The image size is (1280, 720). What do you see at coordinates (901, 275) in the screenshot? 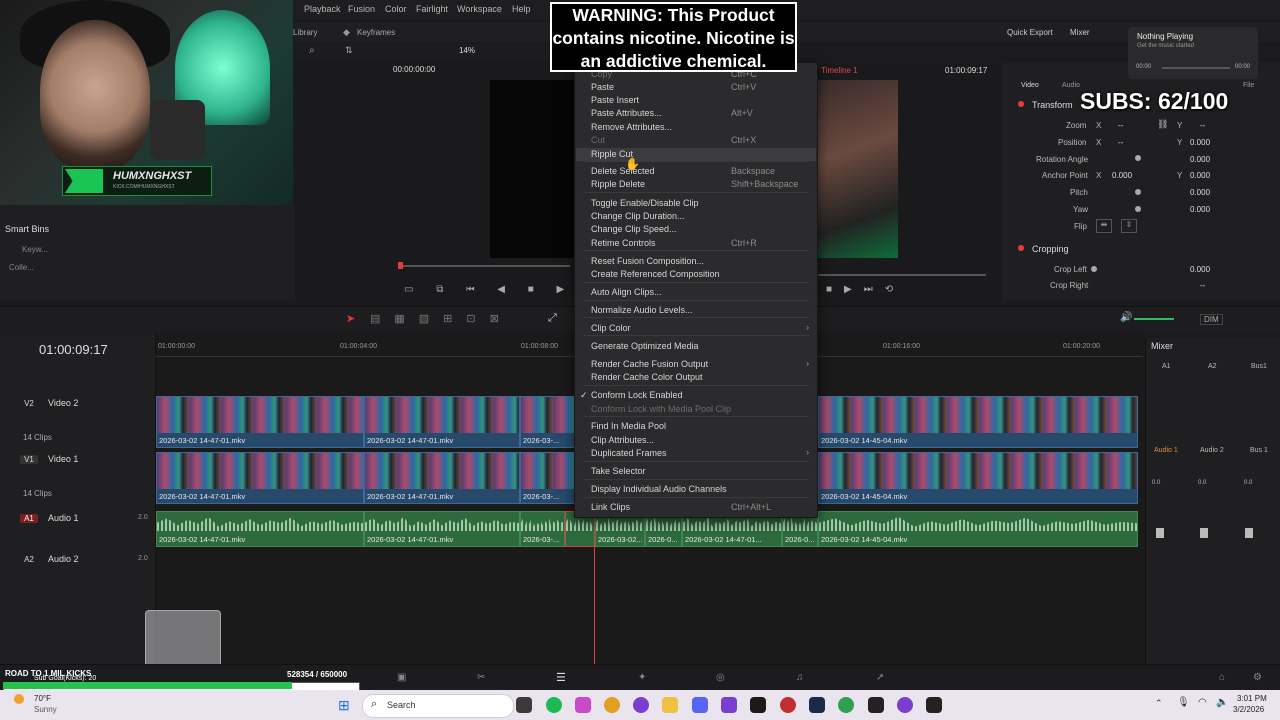
I see `timeline-scrubber` at bounding box center [901, 275].